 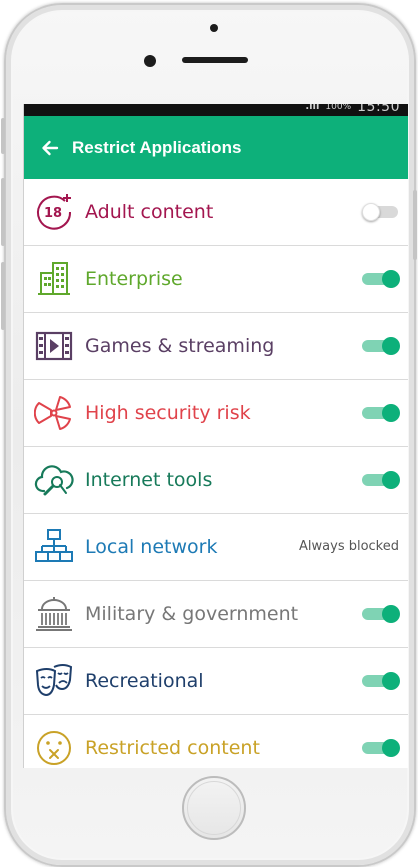 I want to click on battery-level: 100%, so click(x=338, y=108).